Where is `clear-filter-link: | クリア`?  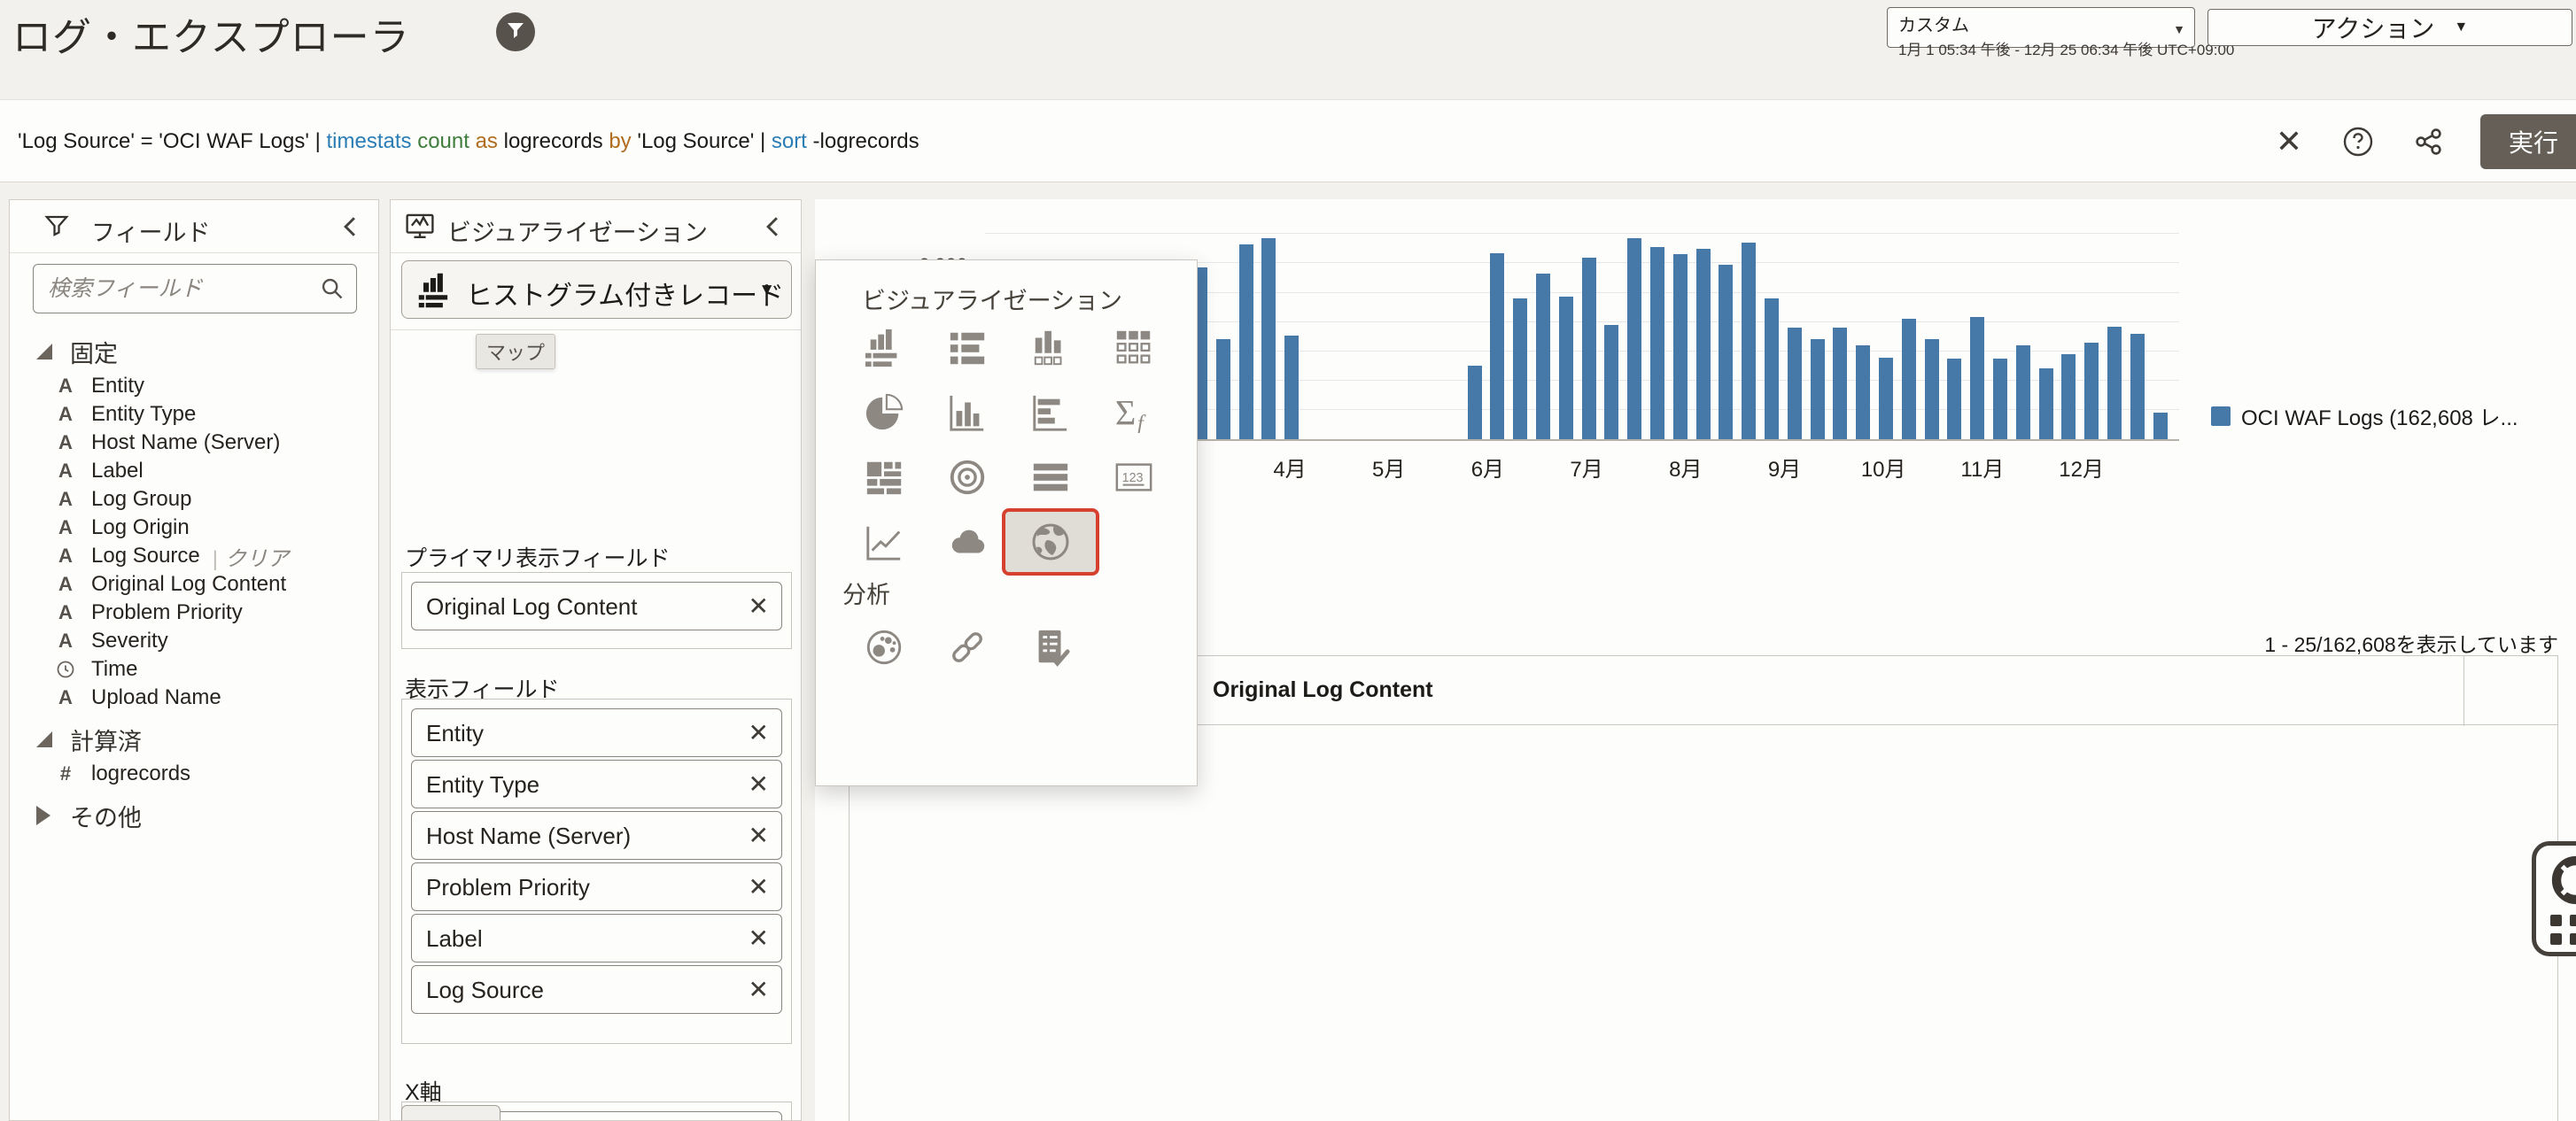 clear-filter-link: | クリア is located at coordinates (251, 556).